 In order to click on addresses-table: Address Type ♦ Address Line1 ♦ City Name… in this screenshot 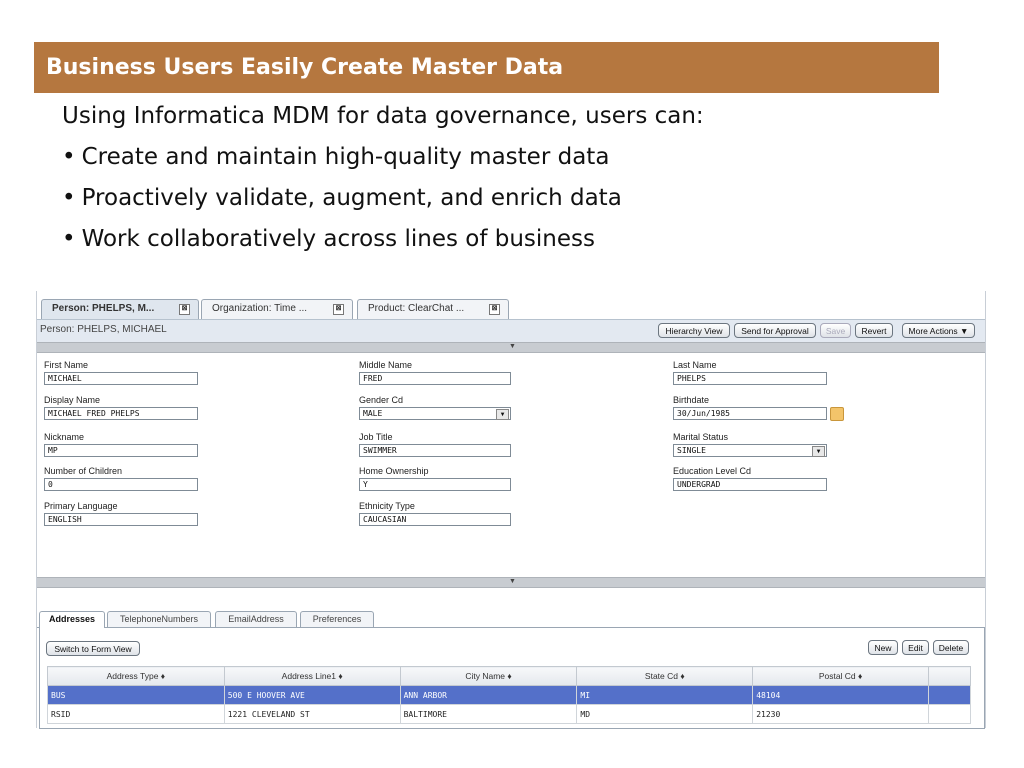, I will do `click(509, 695)`.